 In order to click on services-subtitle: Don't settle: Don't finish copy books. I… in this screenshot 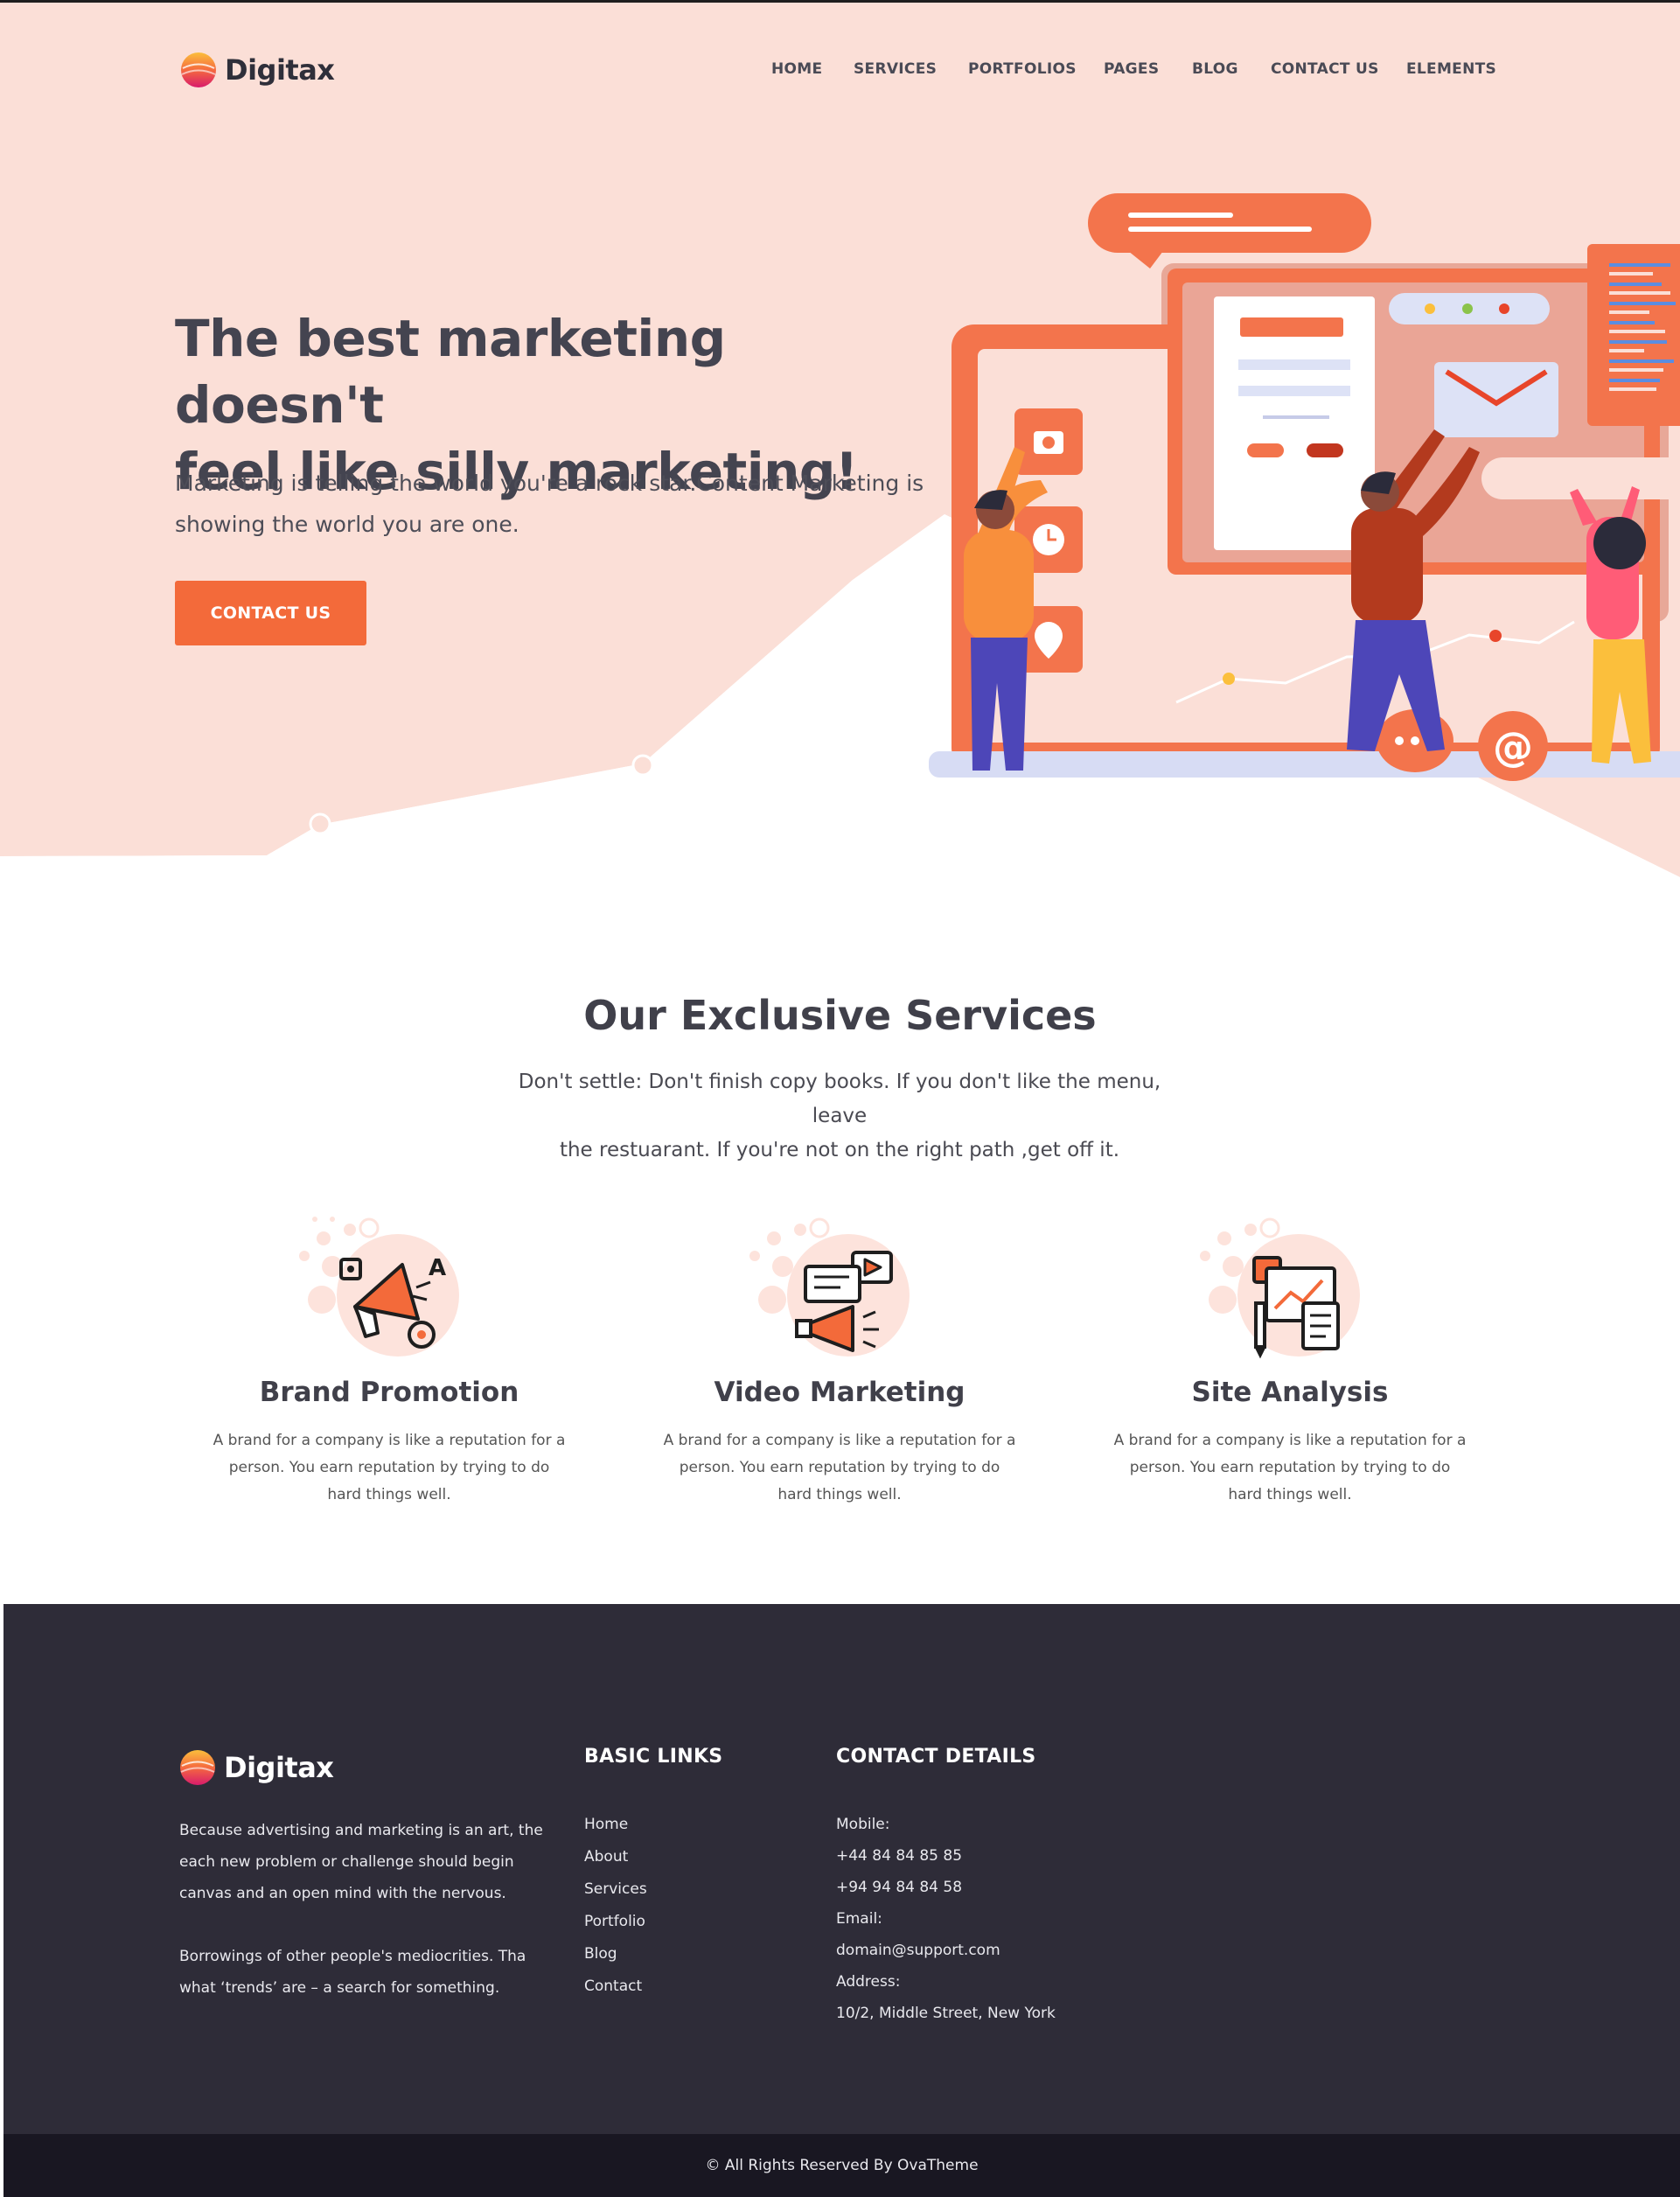, I will do `click(839, 1116)`.